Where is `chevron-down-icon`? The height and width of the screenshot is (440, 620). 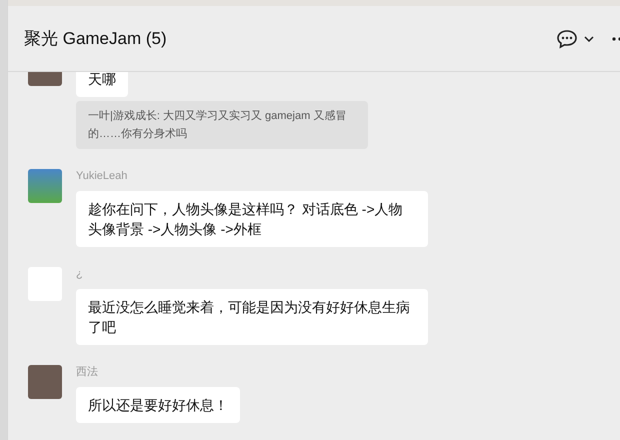
chevron-down-icon is located at coordinates (589, 39).